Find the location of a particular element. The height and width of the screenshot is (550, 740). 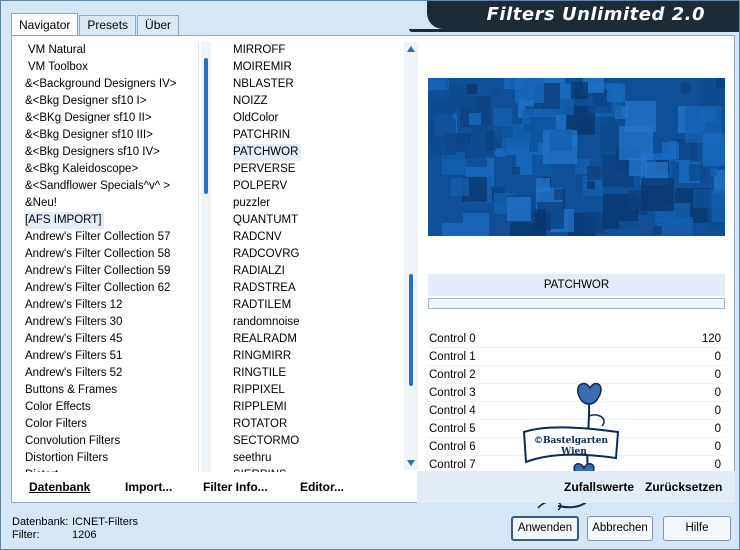

filter-item: RADCNV is located at coordinates (318, 237).